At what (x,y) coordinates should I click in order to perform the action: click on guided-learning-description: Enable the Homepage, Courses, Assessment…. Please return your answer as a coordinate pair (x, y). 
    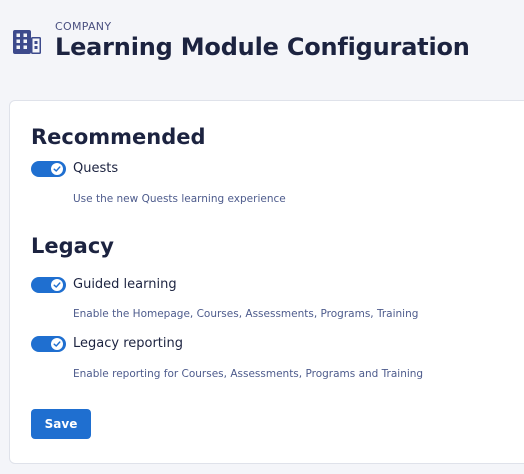
    Looking at the image, I should click on (246, 314).